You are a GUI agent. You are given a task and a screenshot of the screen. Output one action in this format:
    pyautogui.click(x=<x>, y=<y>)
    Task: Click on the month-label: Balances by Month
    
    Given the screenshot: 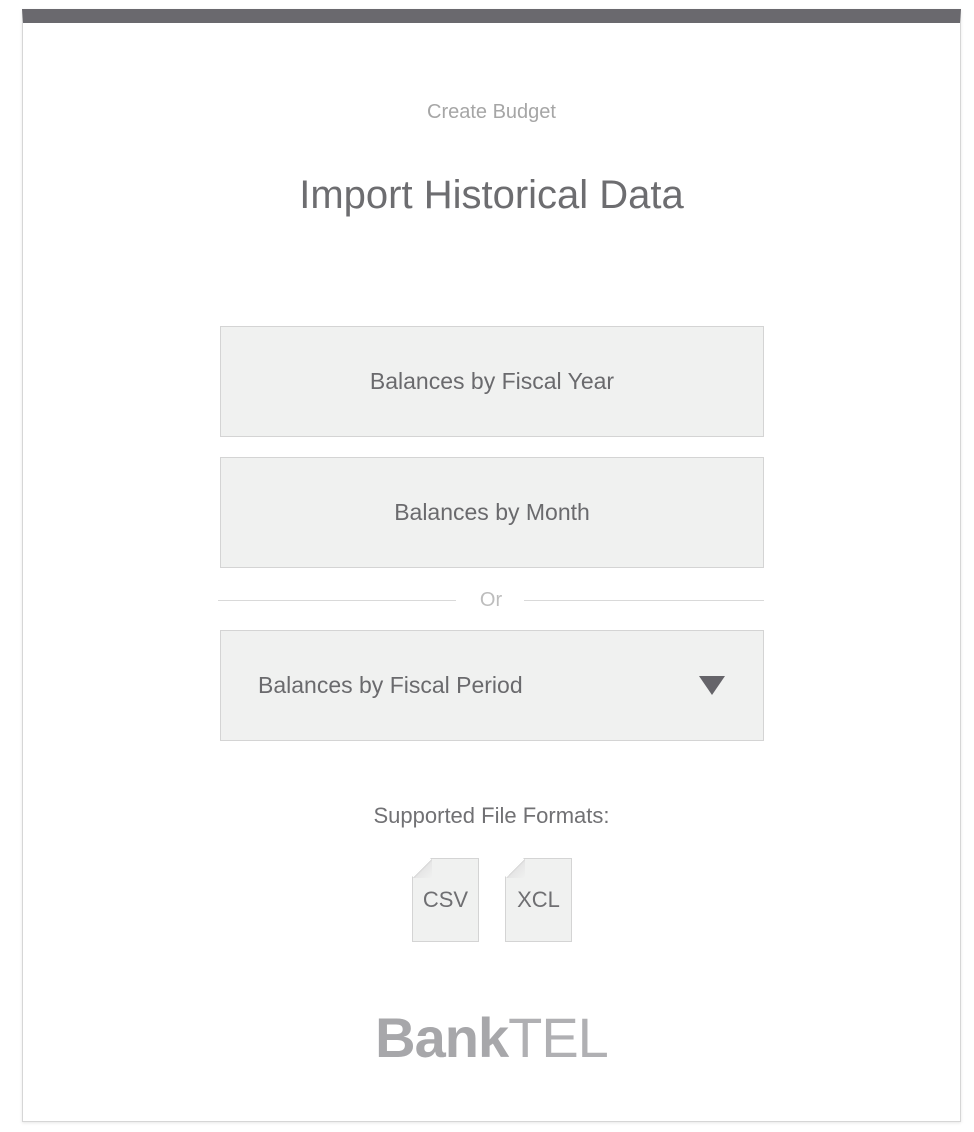 What is the action you would take?
    pyautogui.click(x=492, y=512)
    